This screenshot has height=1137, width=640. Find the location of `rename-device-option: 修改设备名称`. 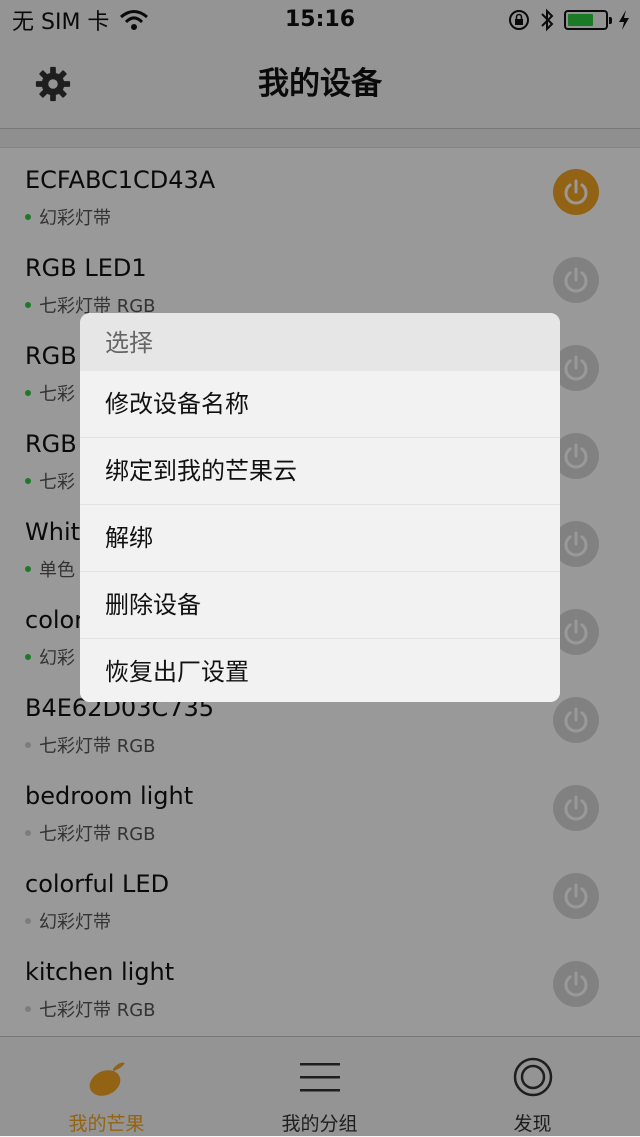

rename-device-option: 修改设备名称 is located at coordinates (320, 404).